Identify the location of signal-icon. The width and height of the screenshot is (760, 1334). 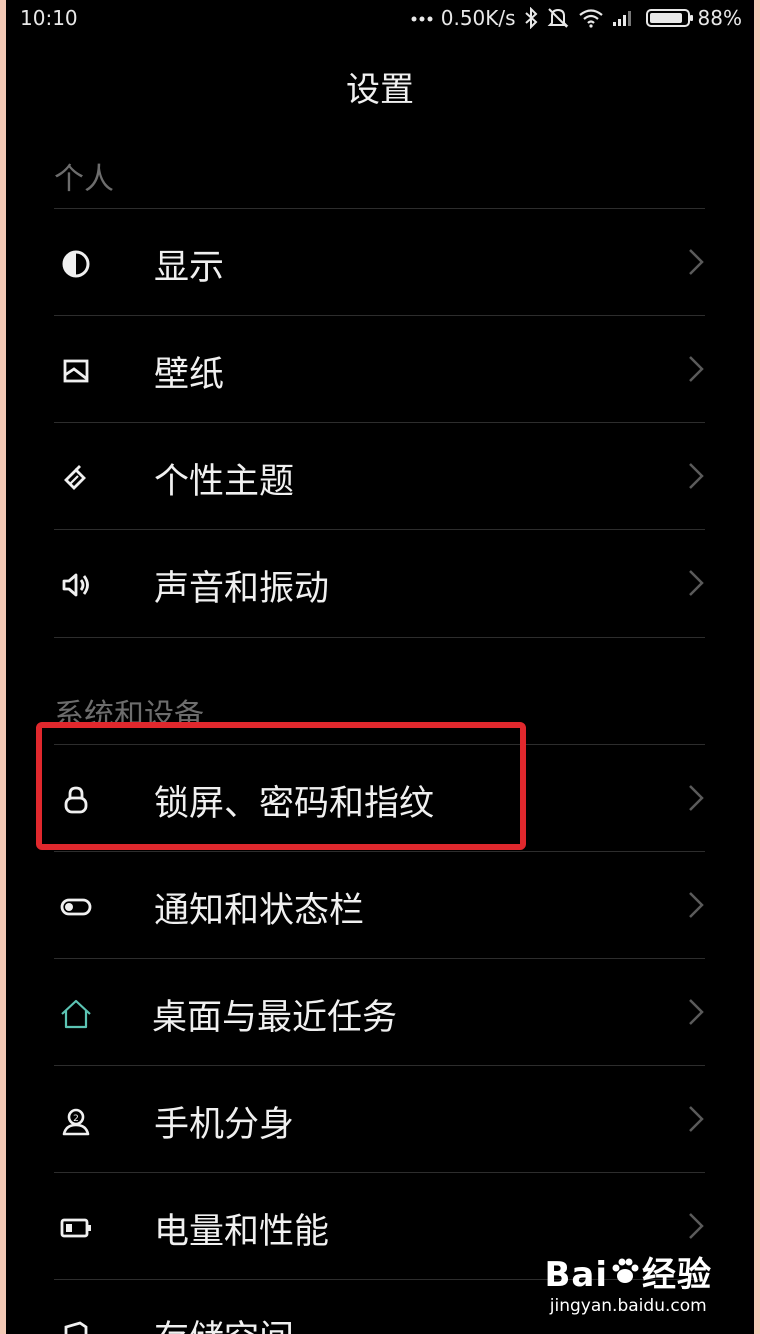
(623, 18).